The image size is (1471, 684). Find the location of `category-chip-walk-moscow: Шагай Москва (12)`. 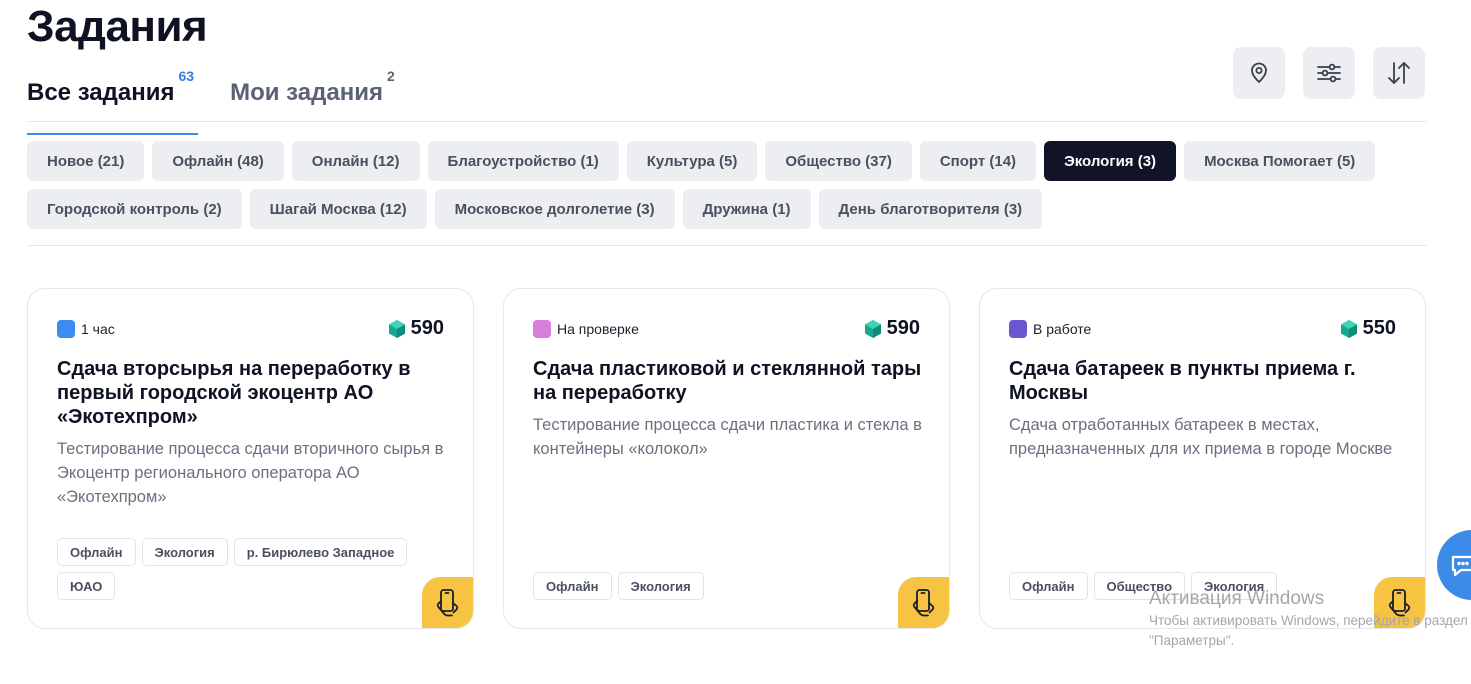

category-chip-walk-moscow: Шагай Москва (12) is located at coordinates (338, 209).